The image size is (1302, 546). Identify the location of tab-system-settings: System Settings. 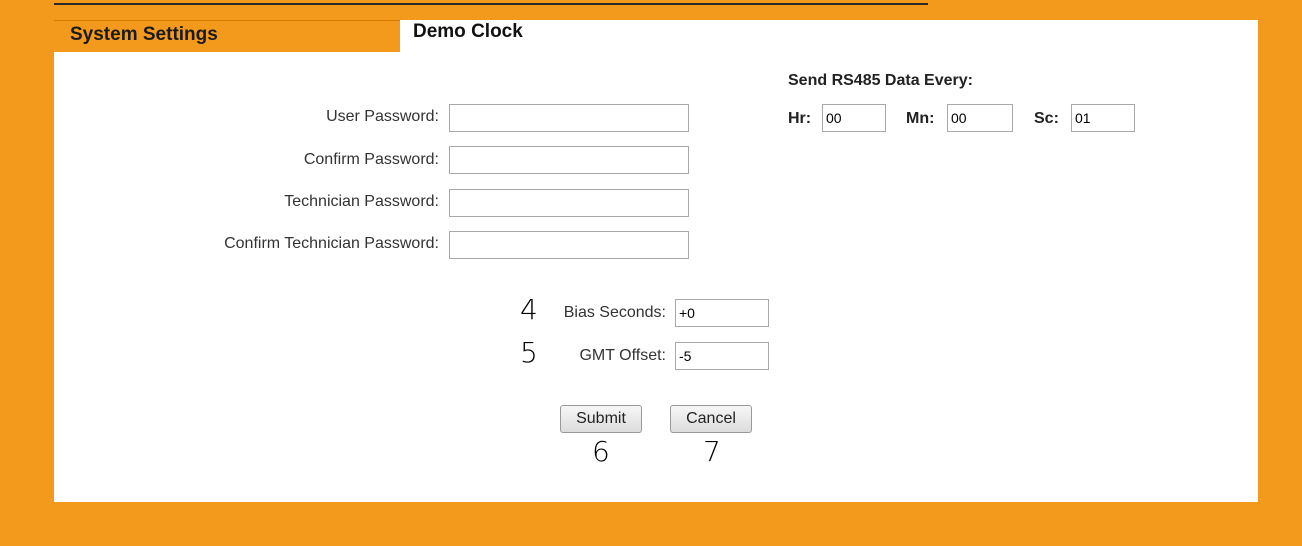
(227, 36).